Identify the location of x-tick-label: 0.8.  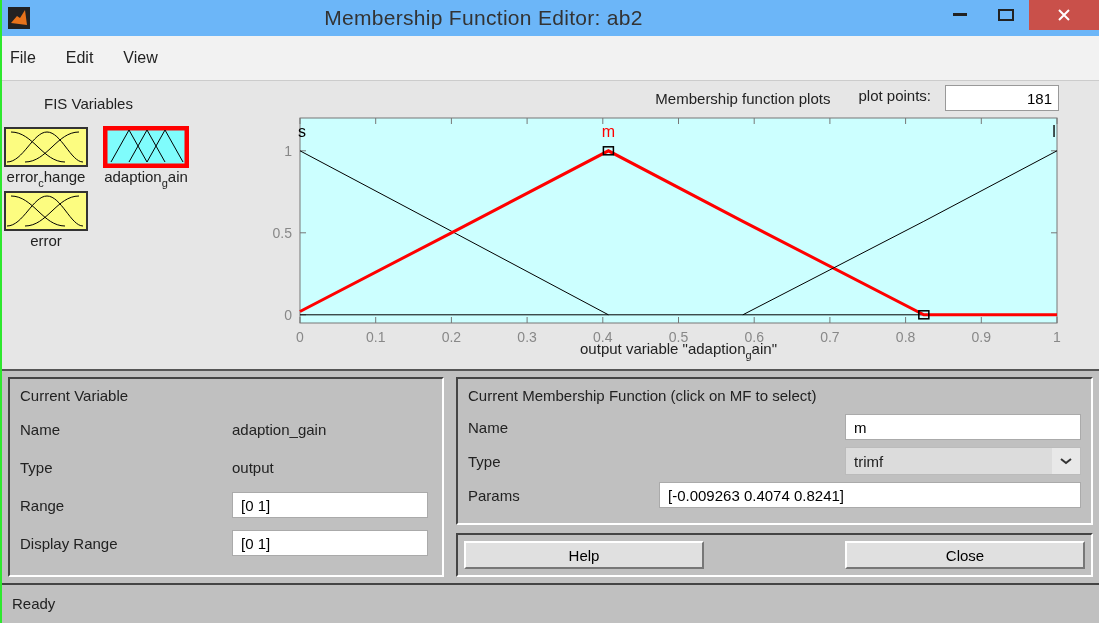
(905, 337).